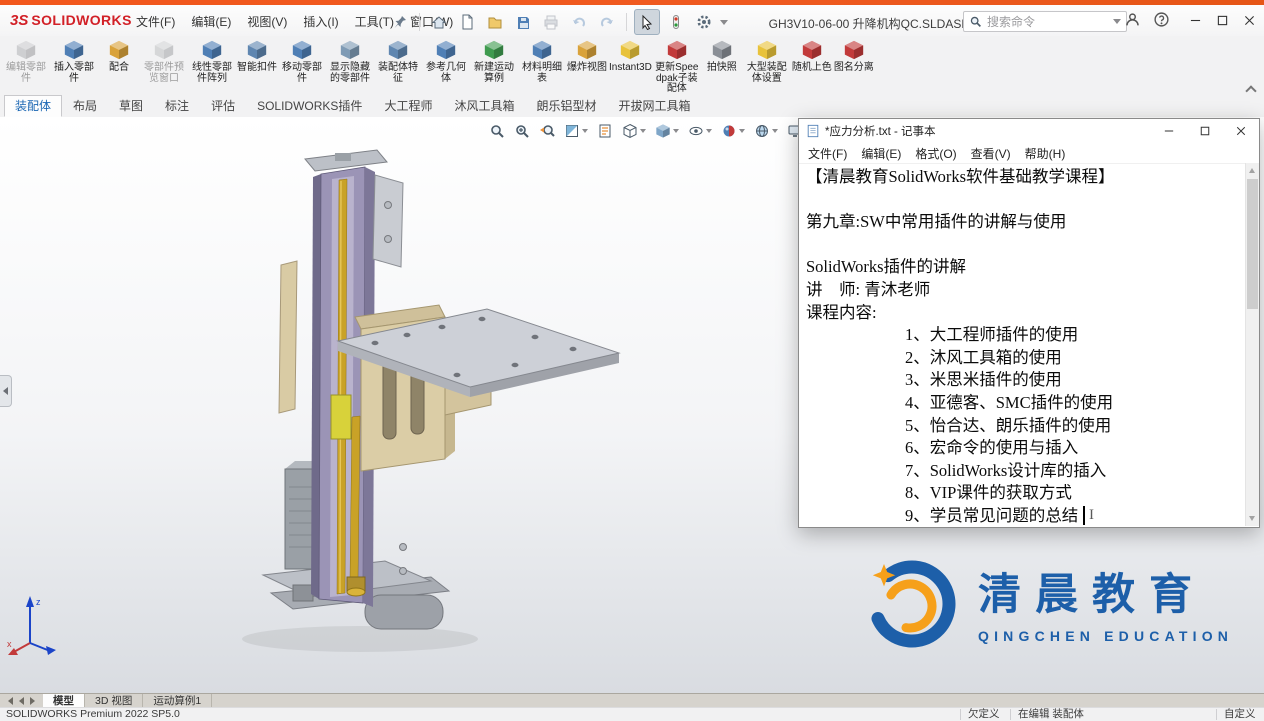 The image size is (1264, 721). Describe the element at coordinates (6, 391) in the screenshot. I see `feature-tree-collapse-arrow` at that location.